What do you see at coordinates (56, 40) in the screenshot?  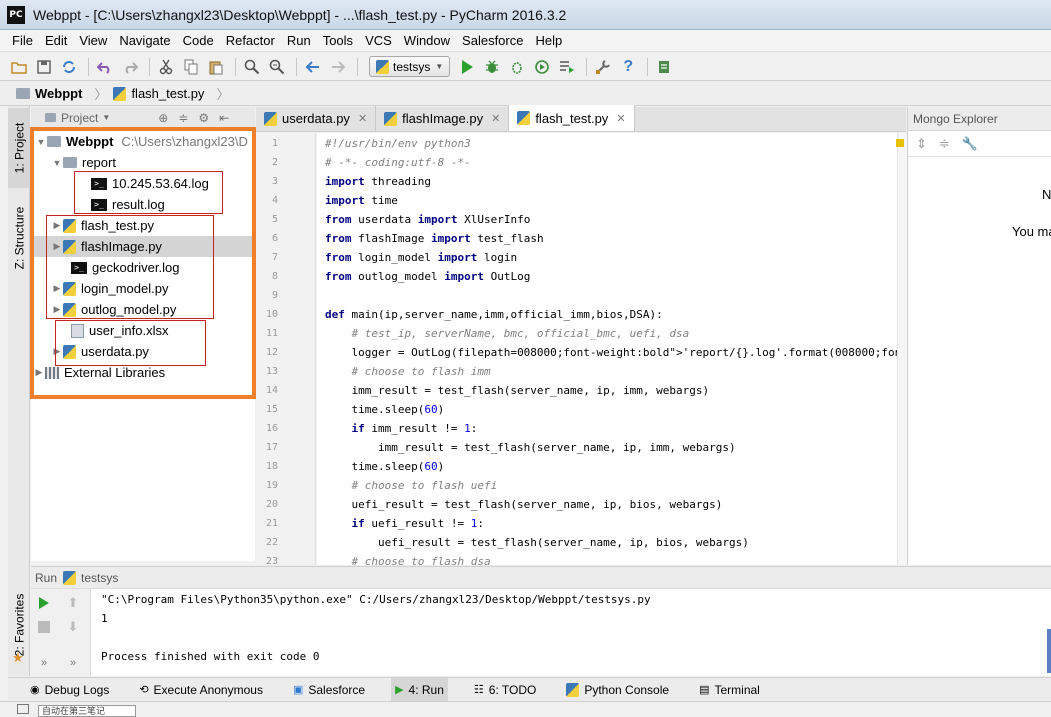 I see `menu-edit: Edit` at bounding box center [56, 40].